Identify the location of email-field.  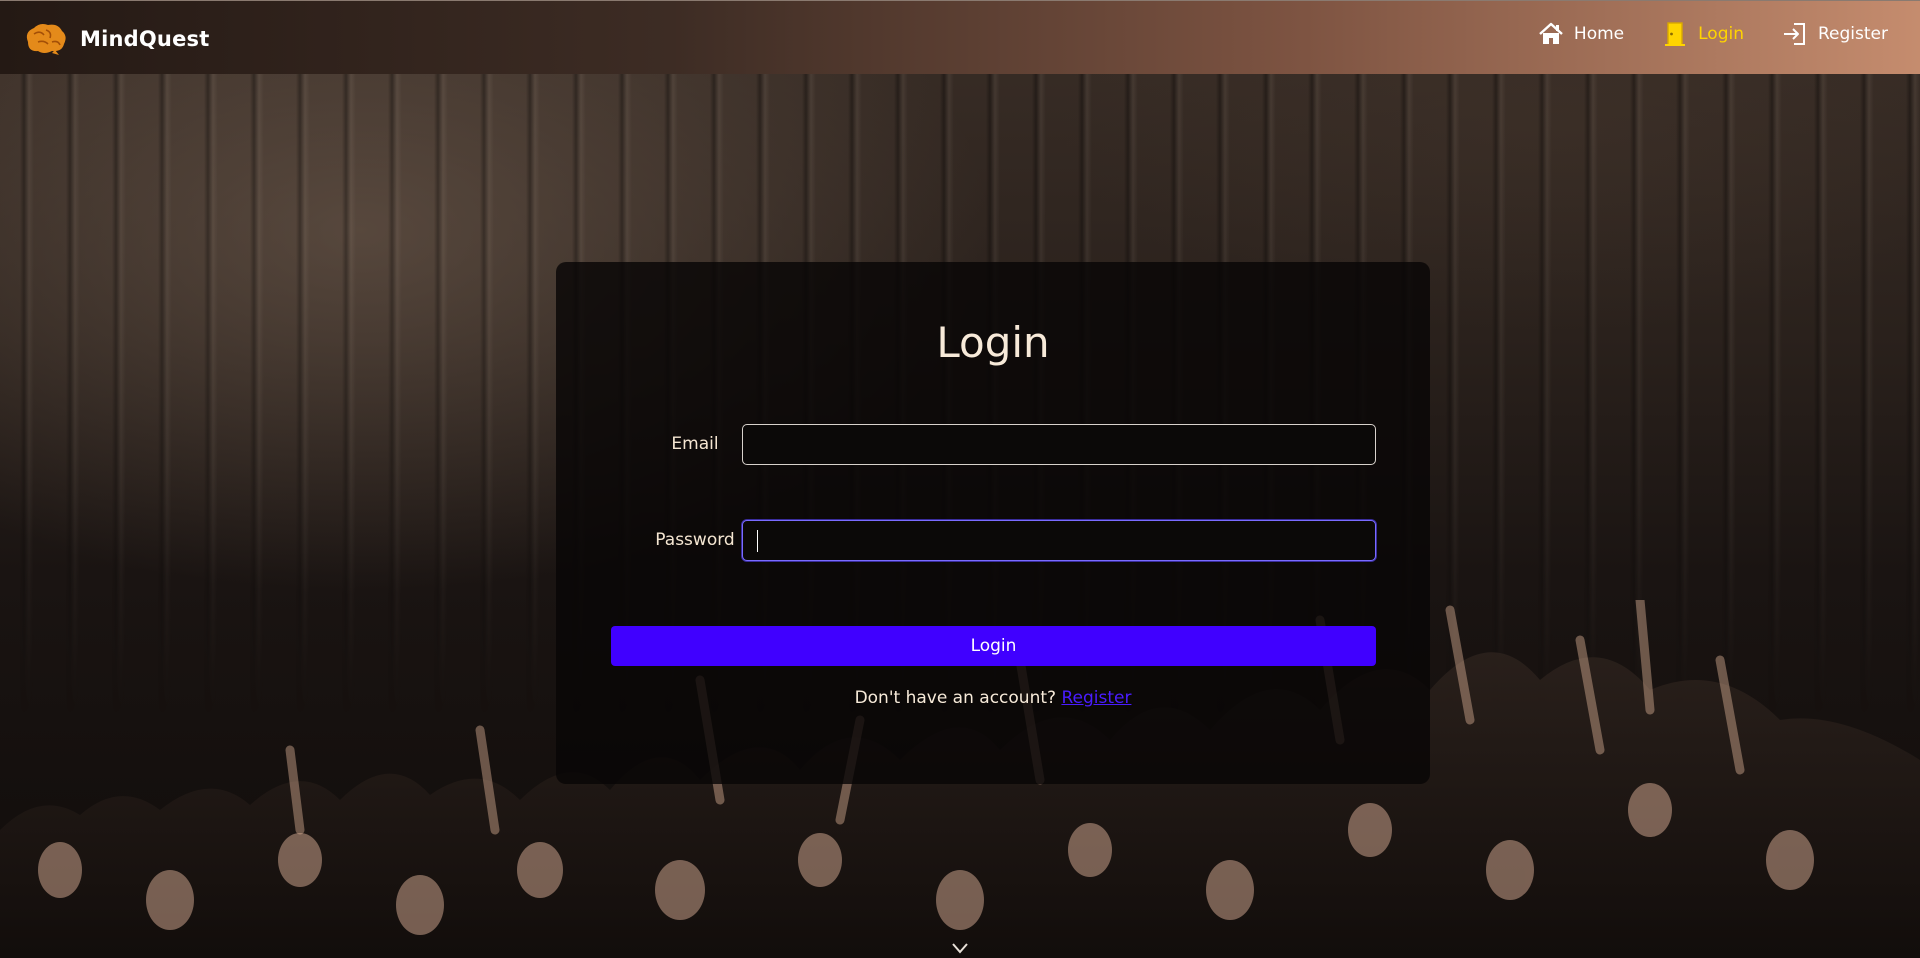
(1059, 444).